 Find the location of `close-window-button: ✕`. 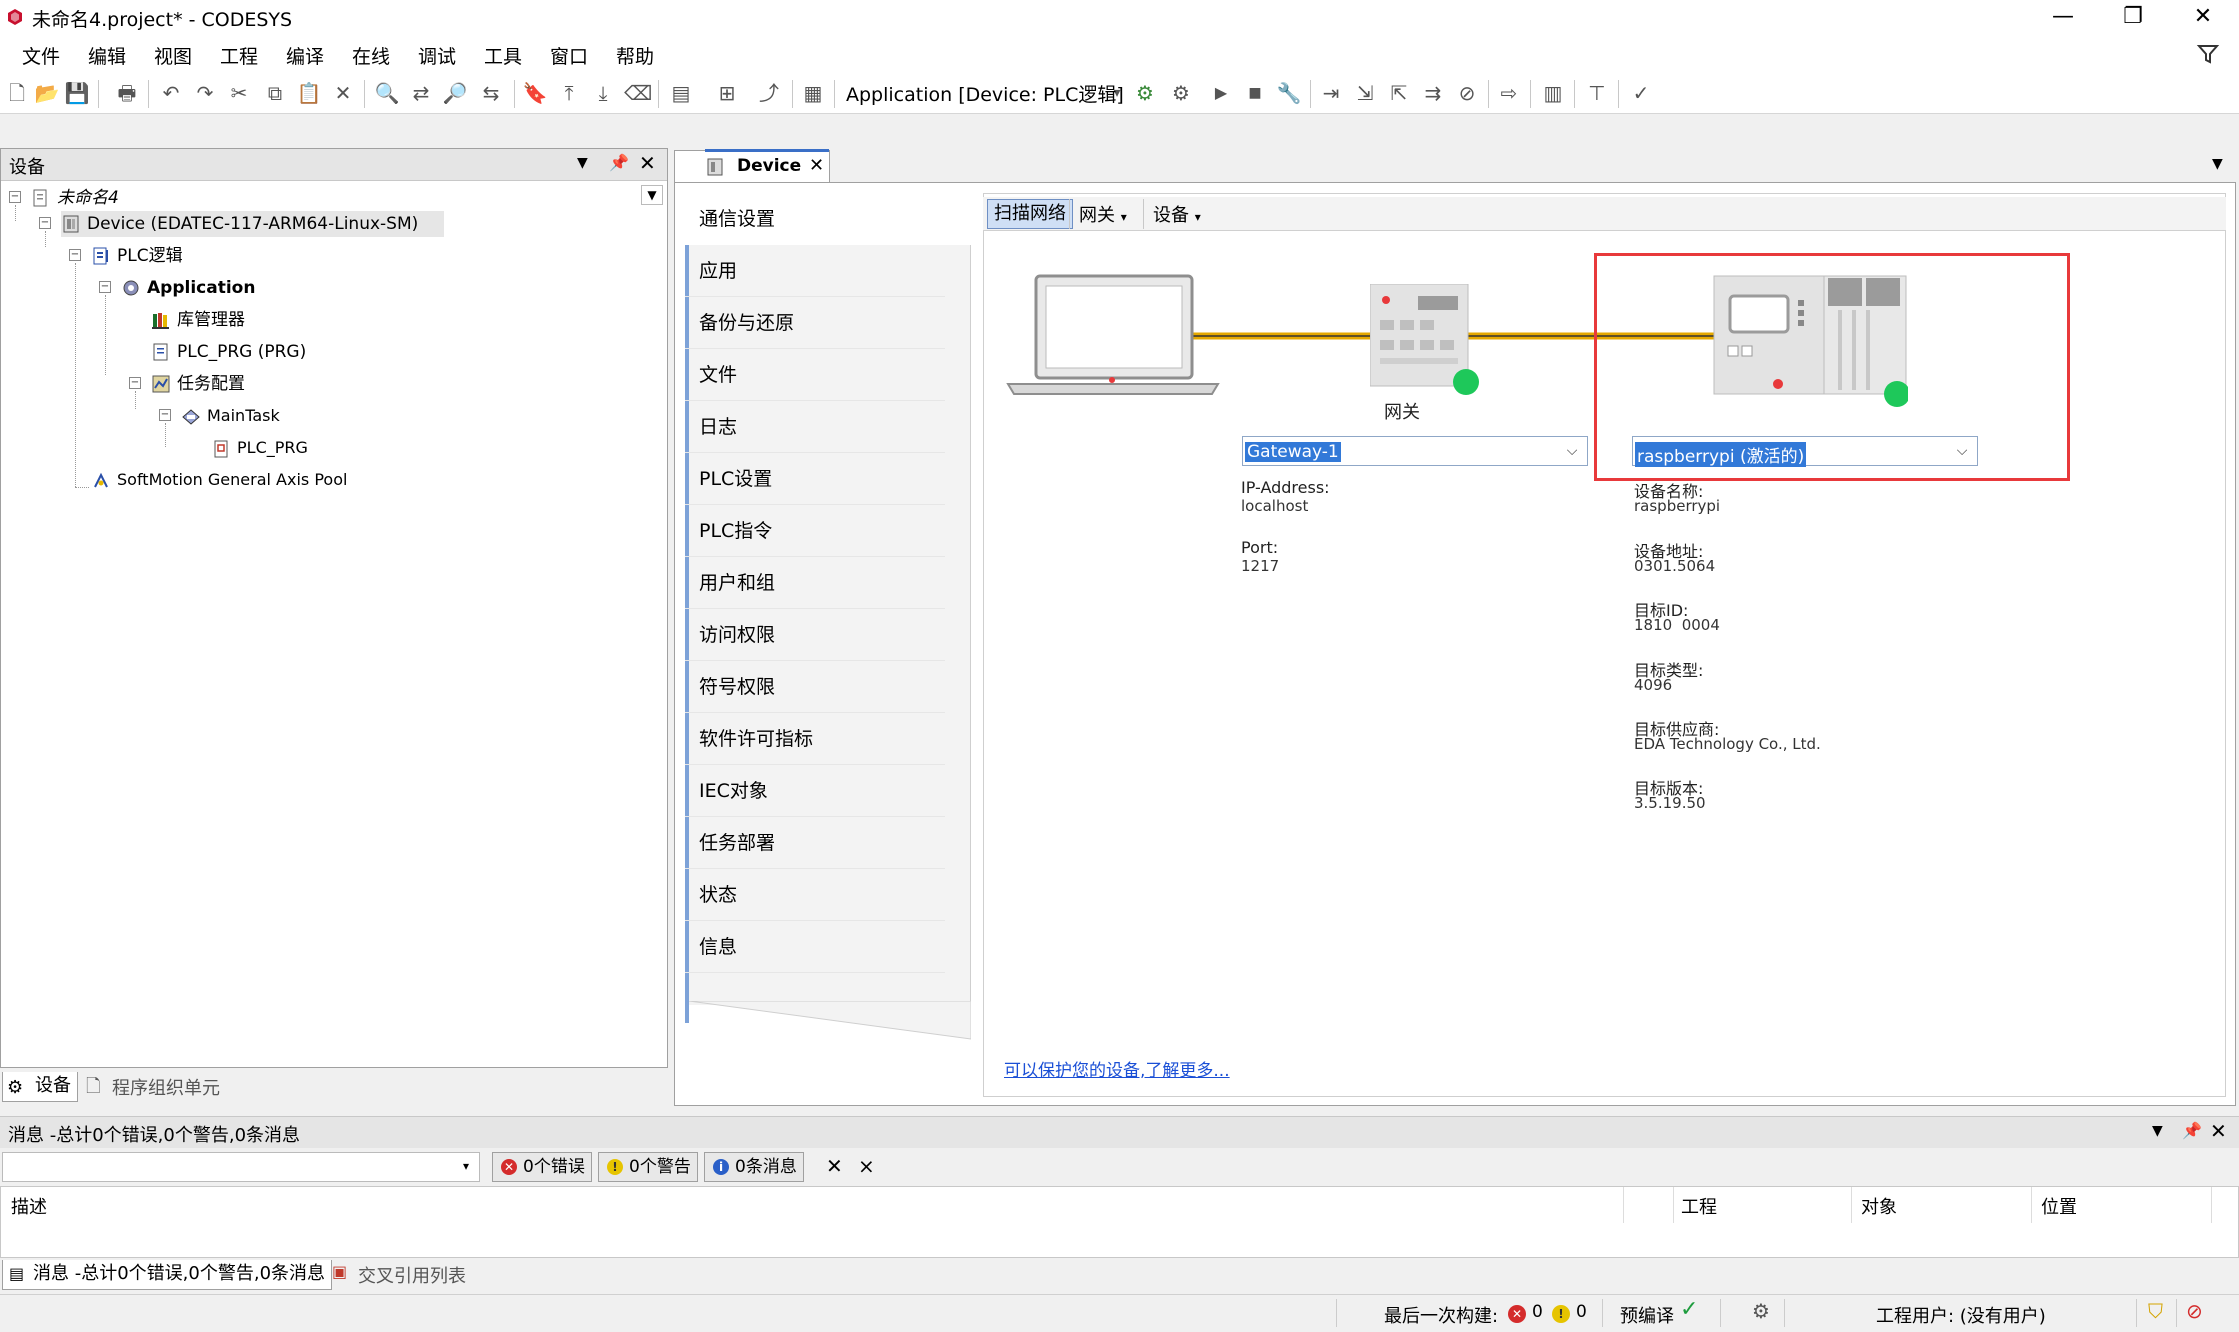

close-window-button: ✕ is located at coordinates (2203, 18).